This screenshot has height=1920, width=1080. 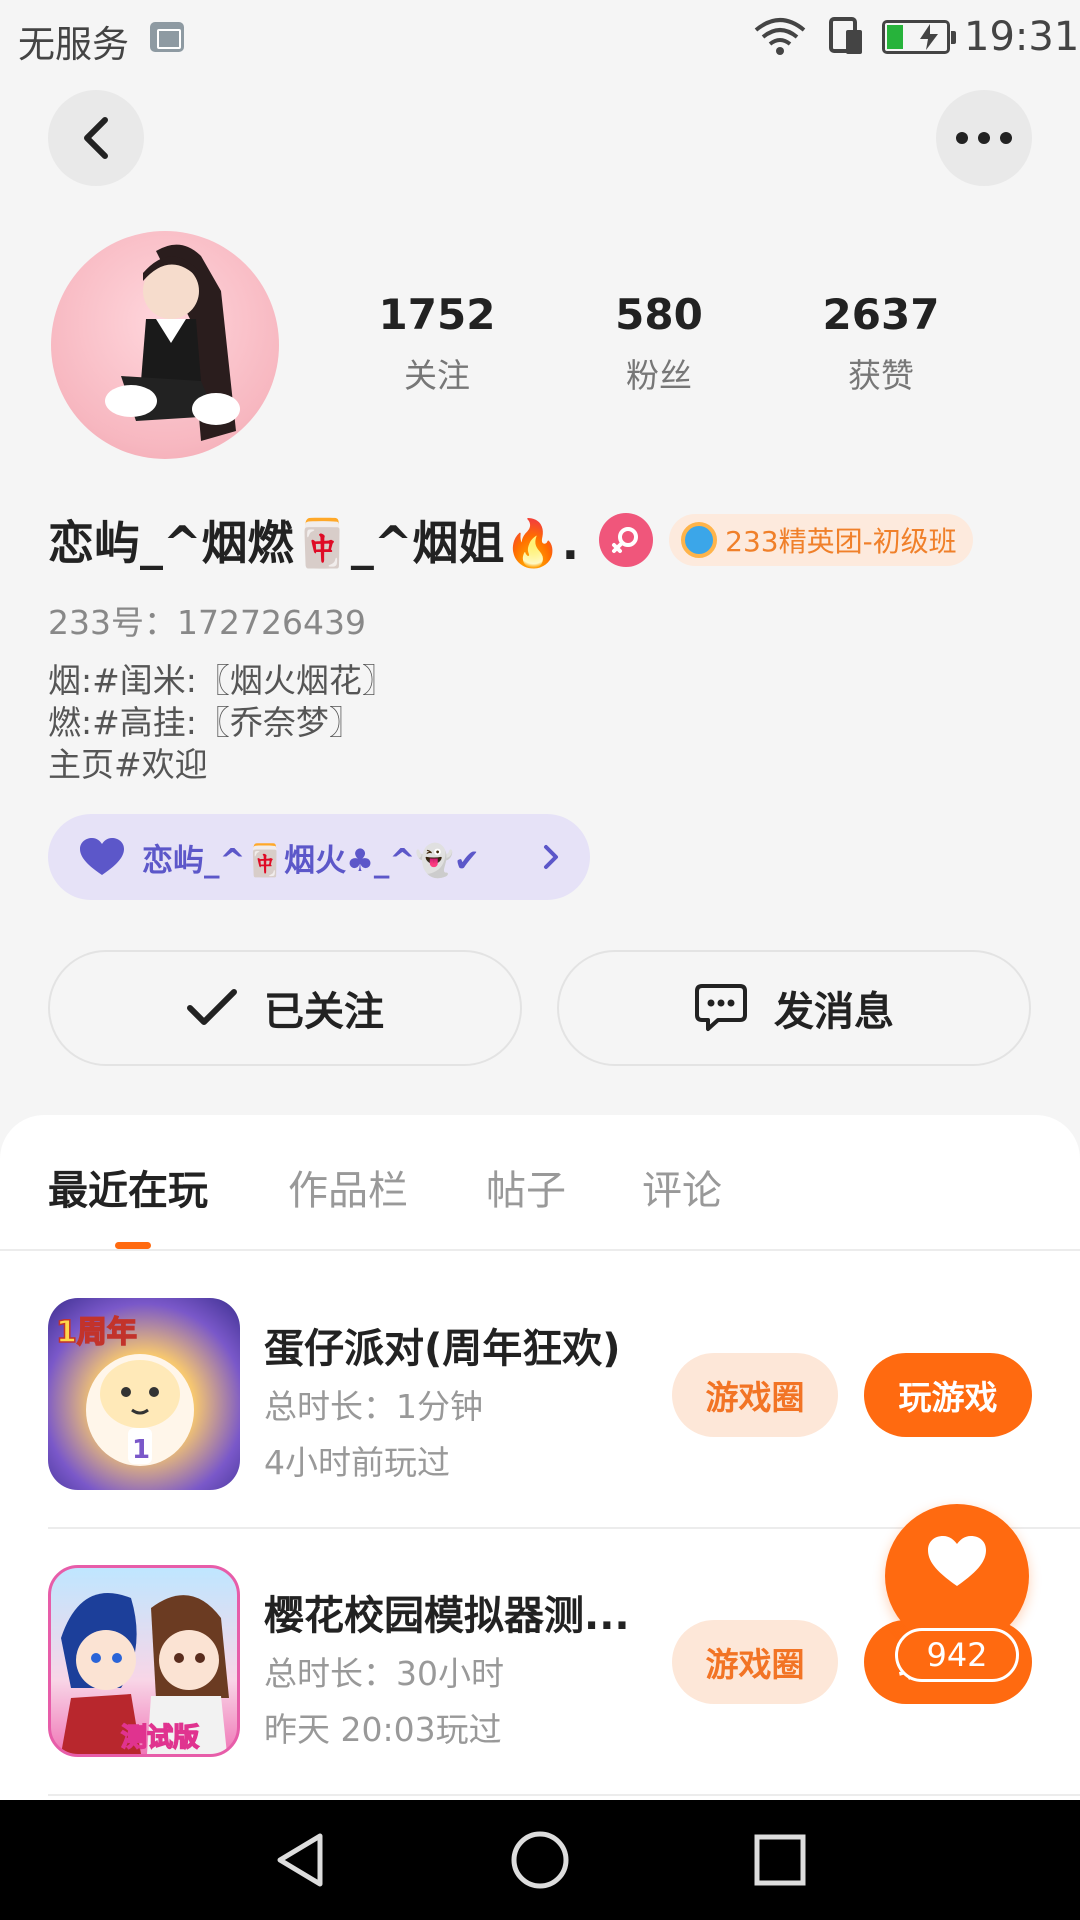 What do you see at coordinates (207, 622) in the screenshot?
I see `user-id: 233号：172726439` at bounding box center [207, 622].